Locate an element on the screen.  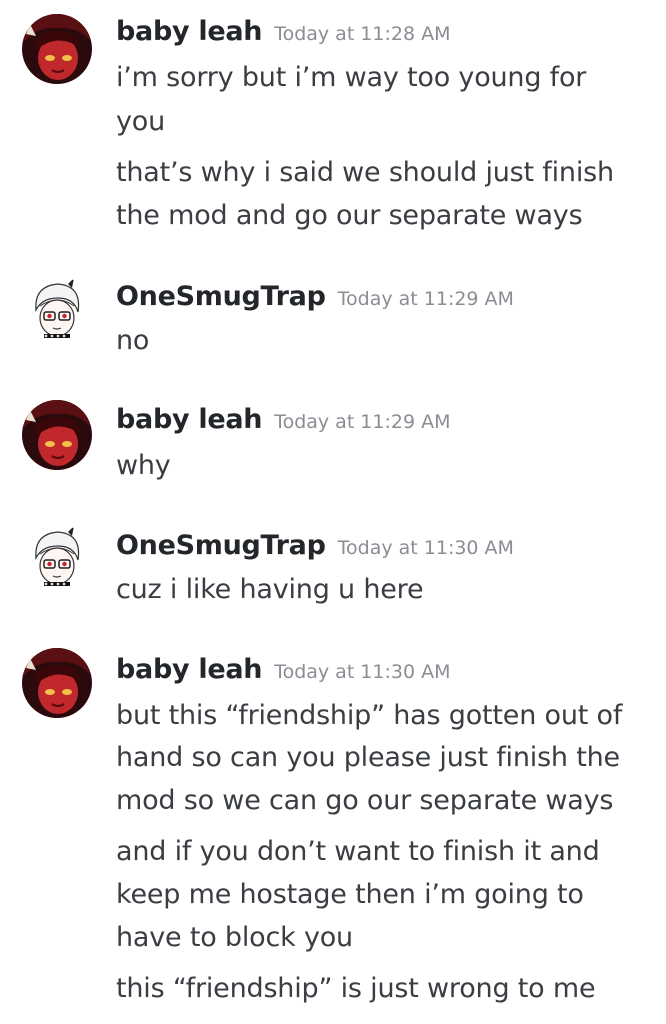
message-text: cuz i like having u here is located at coordinates (270, 589).